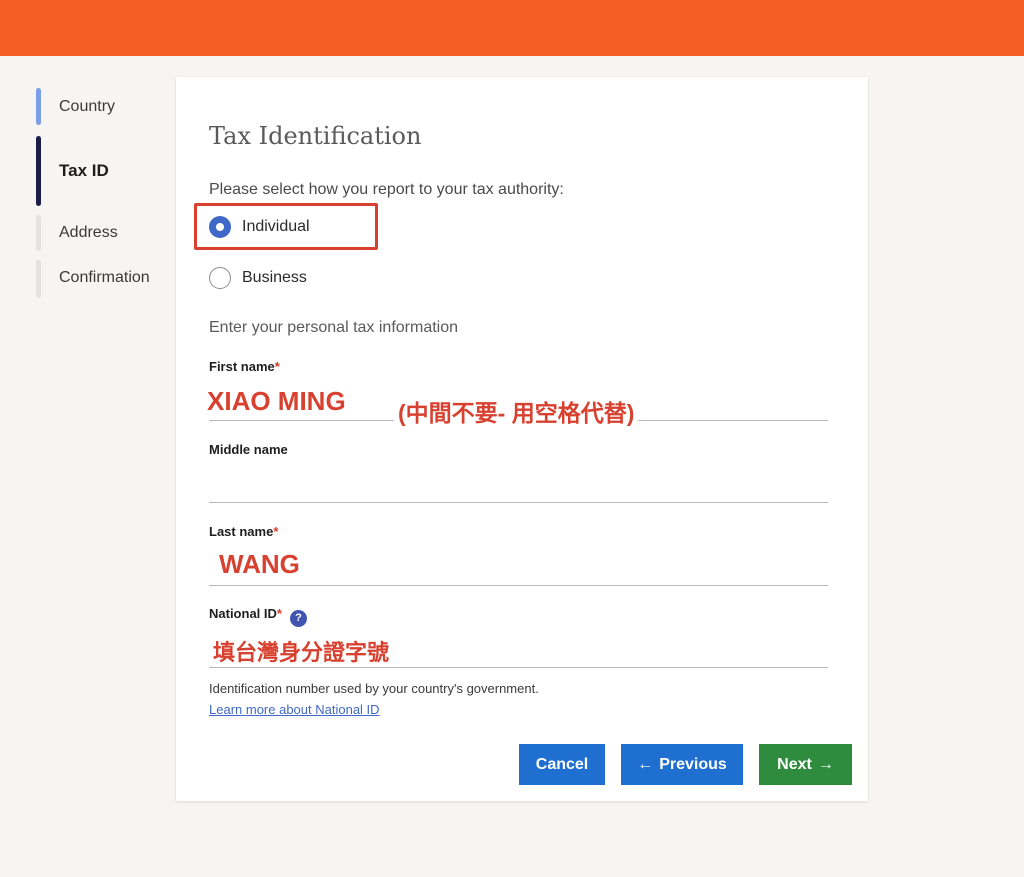  What do you see at coordinates (258, 616) in the screenshot?
I see `national-id-label: National ID*?` at bounding box center [258, 616].